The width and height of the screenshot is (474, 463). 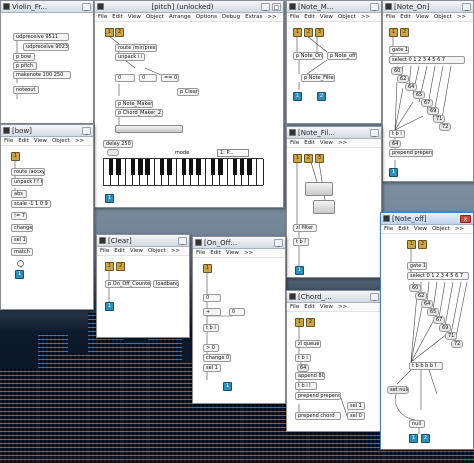 I want to click on object-box: zl queue, so click(x=308, y=344).